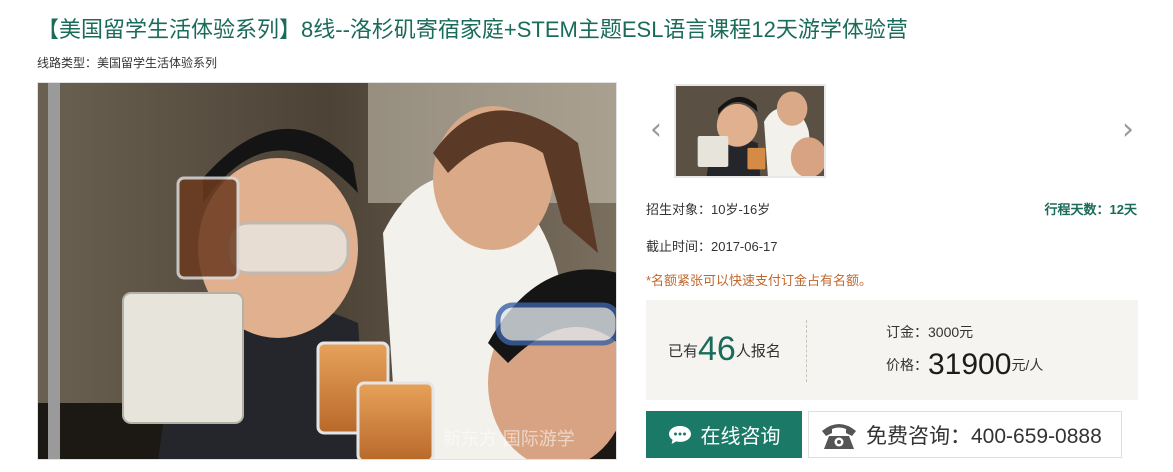 The height and width of the screenshot is (472, 1173). Describe the element at coordinates (930, 332) in the screenshot. I see `deposit-amount: 订金：3000元` at that location.